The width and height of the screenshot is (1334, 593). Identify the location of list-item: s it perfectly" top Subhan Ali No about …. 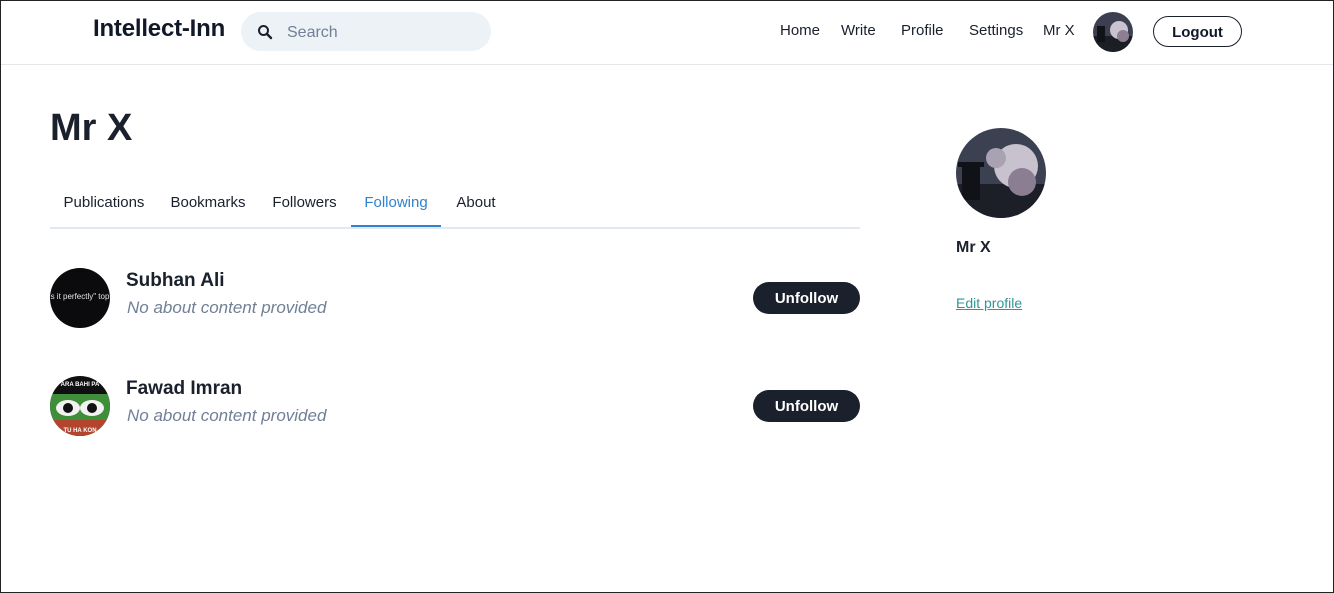
(455, 298).